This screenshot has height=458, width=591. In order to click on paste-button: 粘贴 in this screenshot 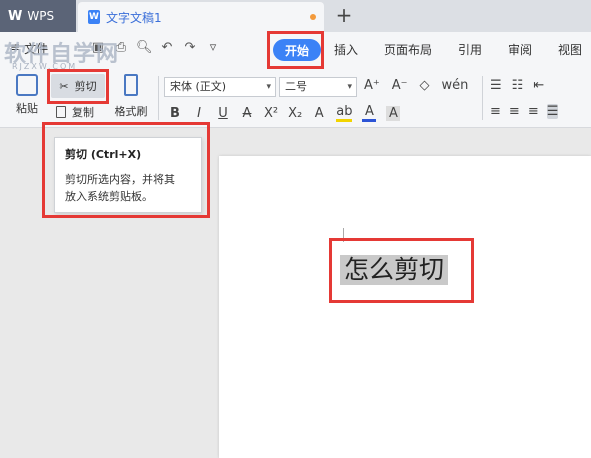, I will do `click(27, 95)`.